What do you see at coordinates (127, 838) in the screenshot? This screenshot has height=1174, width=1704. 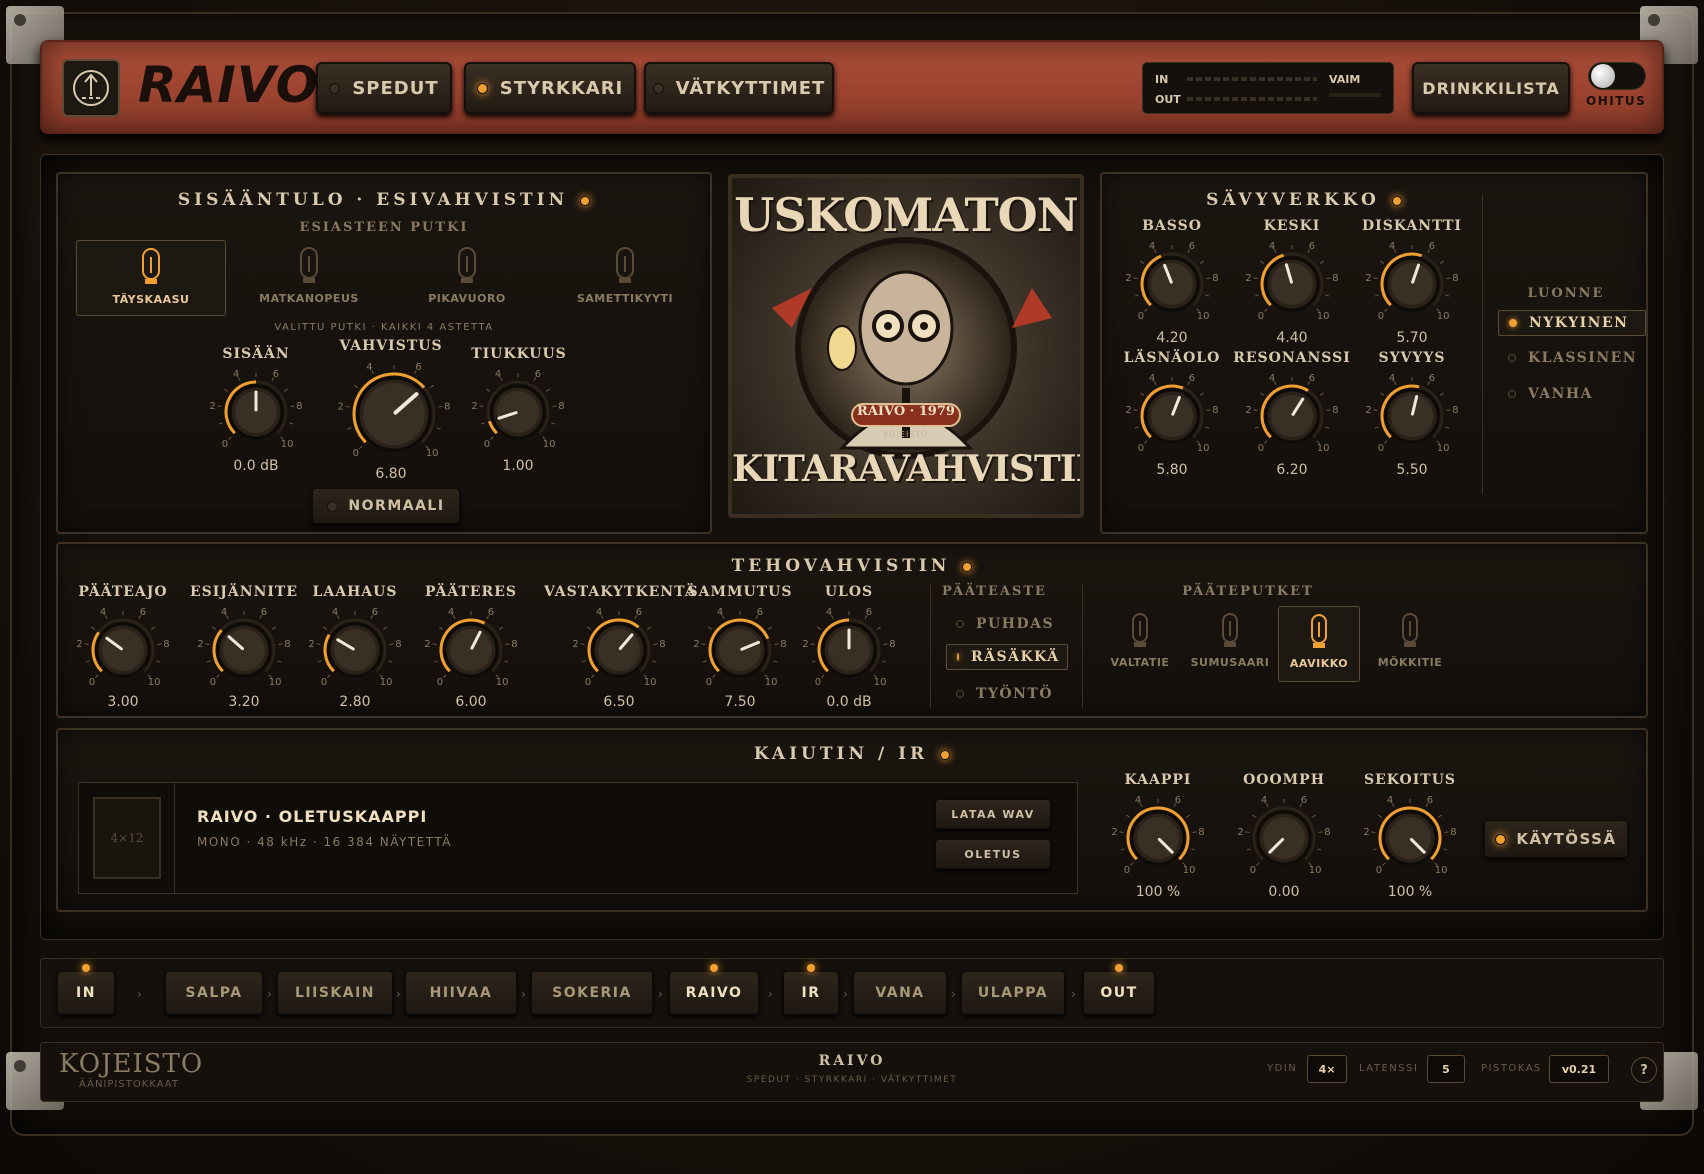 I see `cabinet-thumb-label: 4×12` at bounding box center [127, 838].